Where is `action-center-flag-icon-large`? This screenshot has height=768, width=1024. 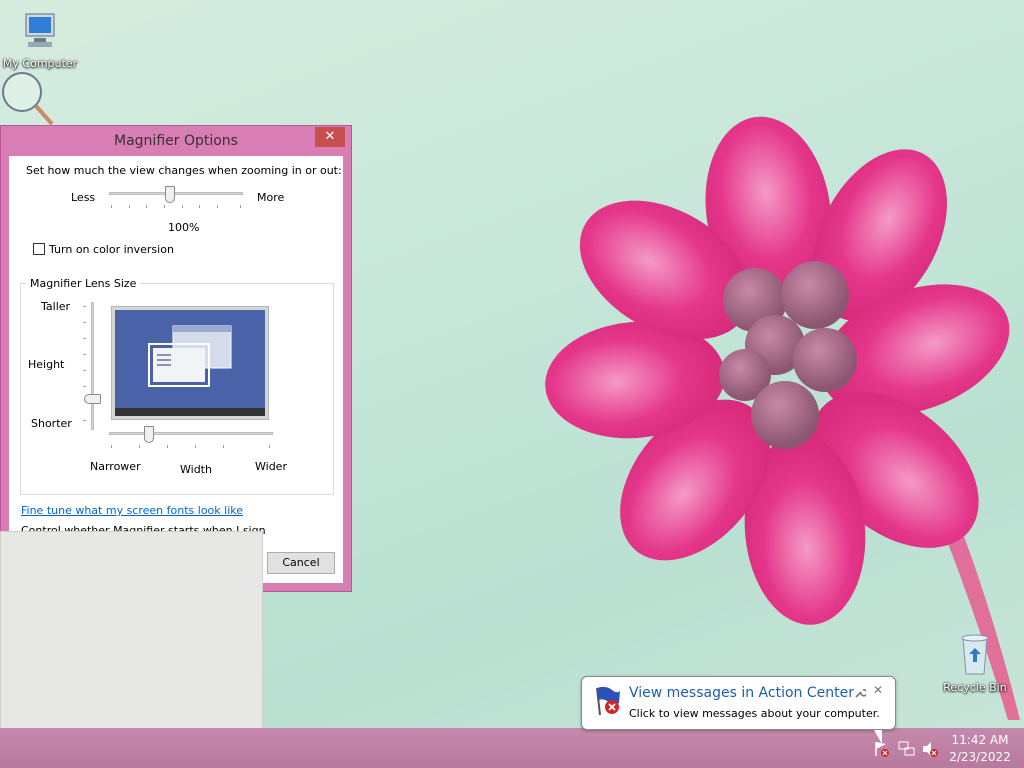
action-center-flag-icon-large is located at coordinates (608, 701).